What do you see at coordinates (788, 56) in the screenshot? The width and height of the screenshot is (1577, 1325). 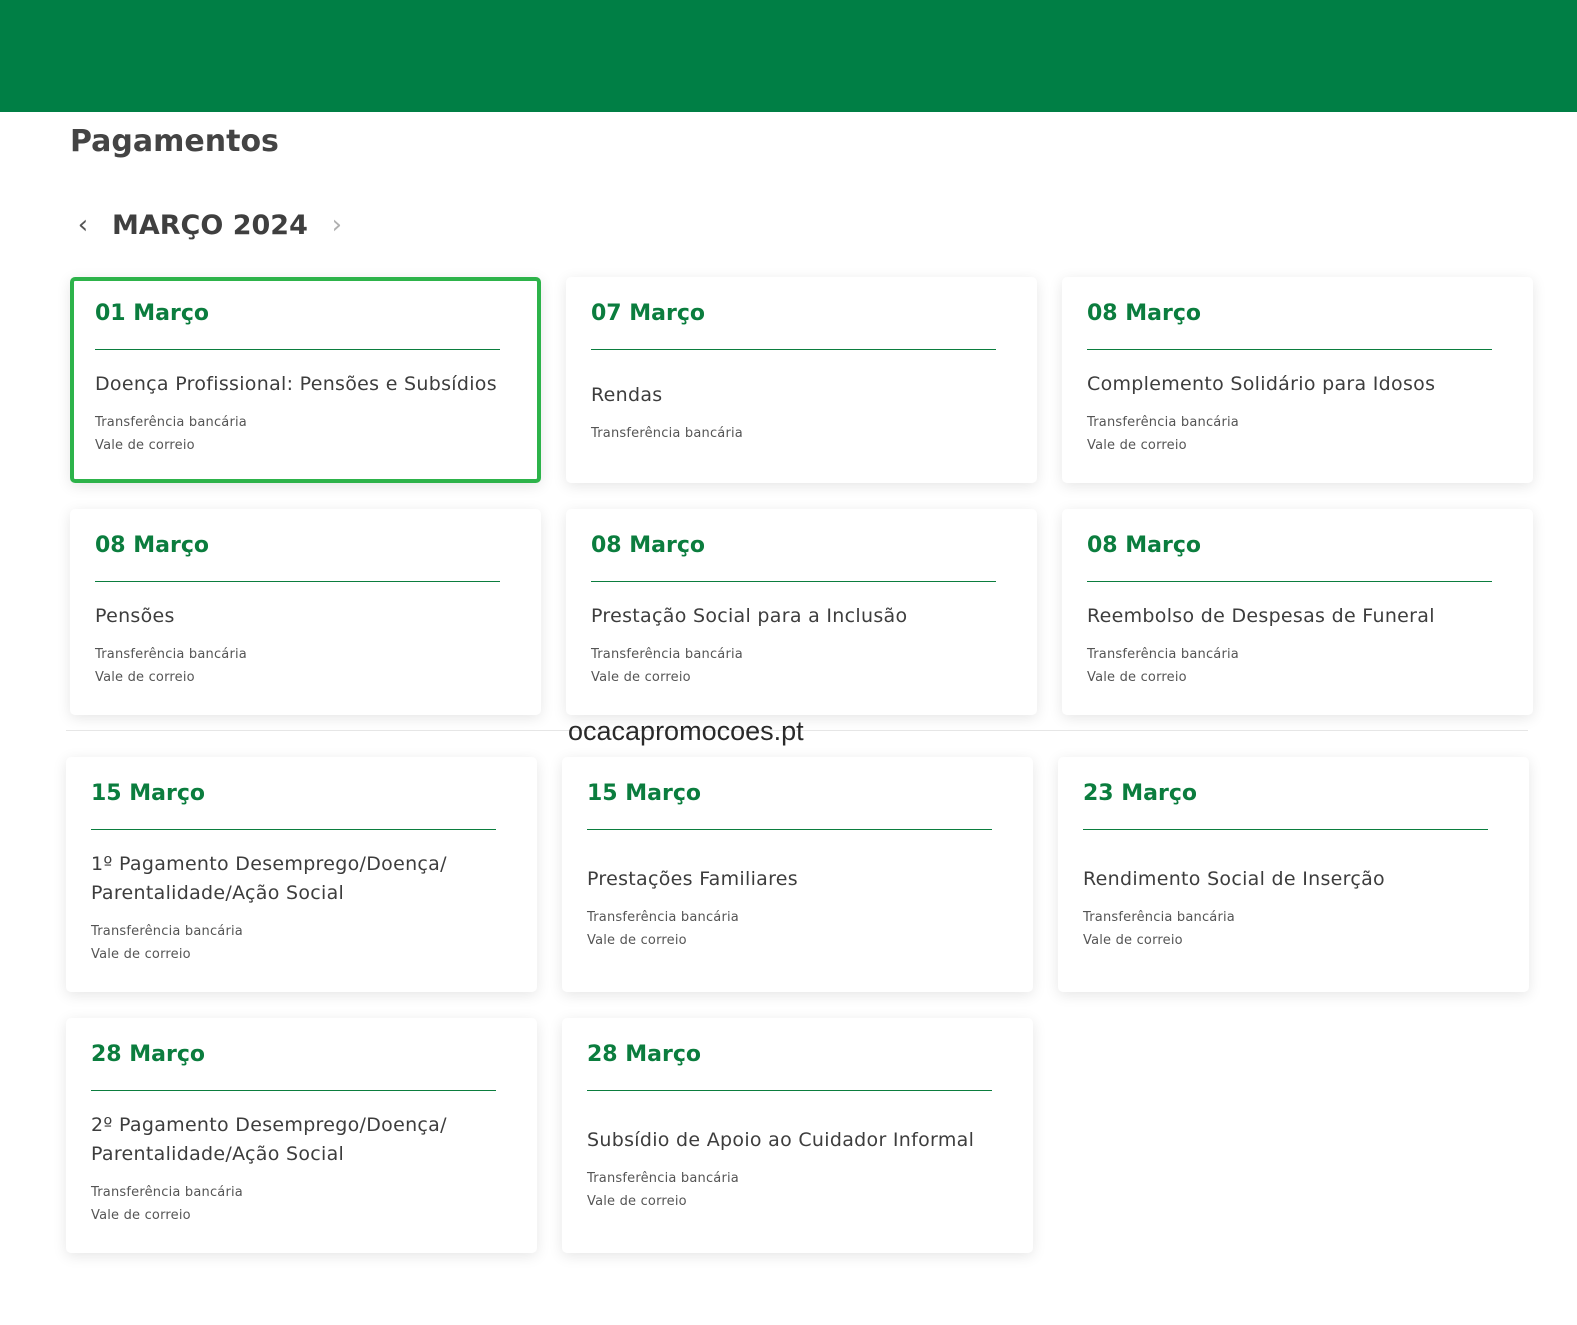 I see `top-header-bar` at bounding box center [788, 56].